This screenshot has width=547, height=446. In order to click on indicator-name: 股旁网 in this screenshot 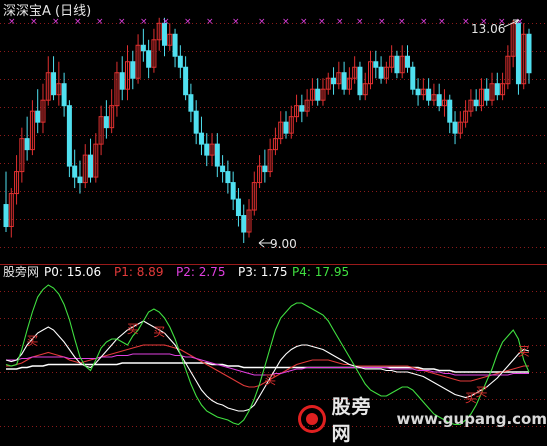, I will do `click(21, 271)`.